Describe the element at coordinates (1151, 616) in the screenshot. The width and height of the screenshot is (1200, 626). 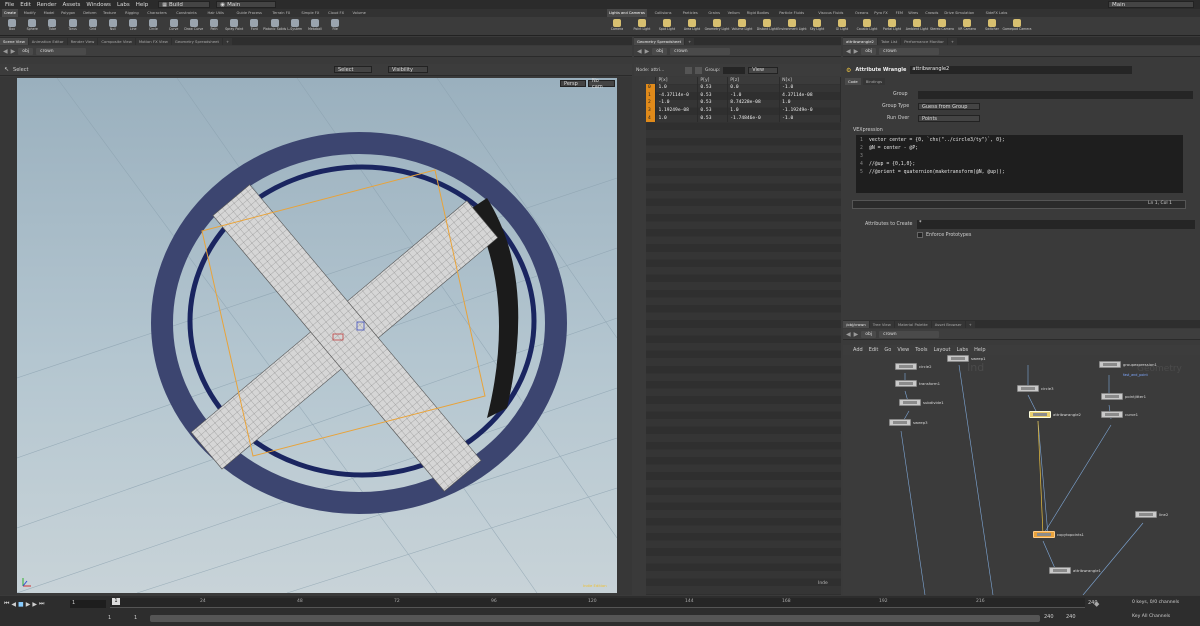
I see `key-all-channels-button: Key All Channels` at that location.